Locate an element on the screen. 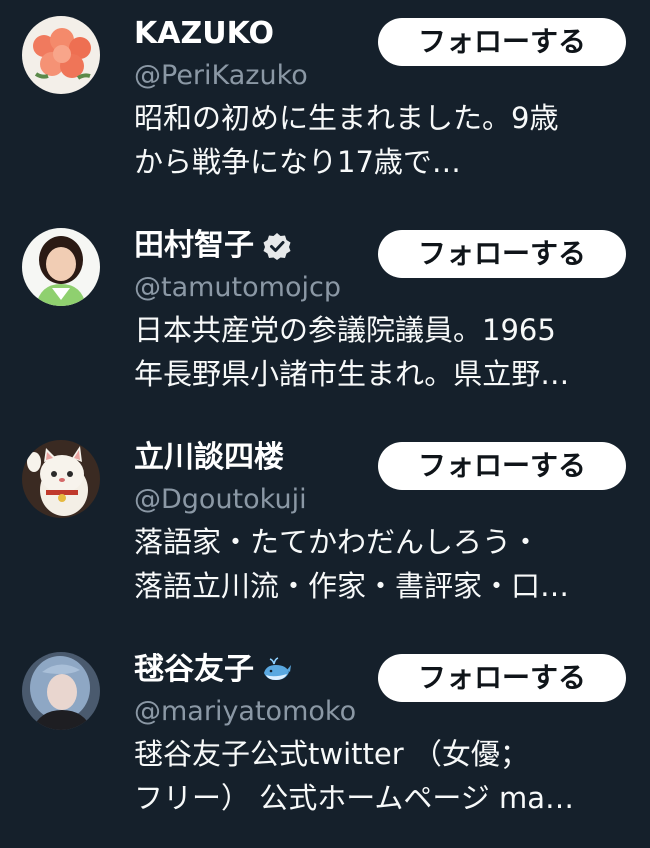 The height and width of the screenshot is (848, 650). display-name-row: 立川談四楼 is located at coordinates (209, 458).